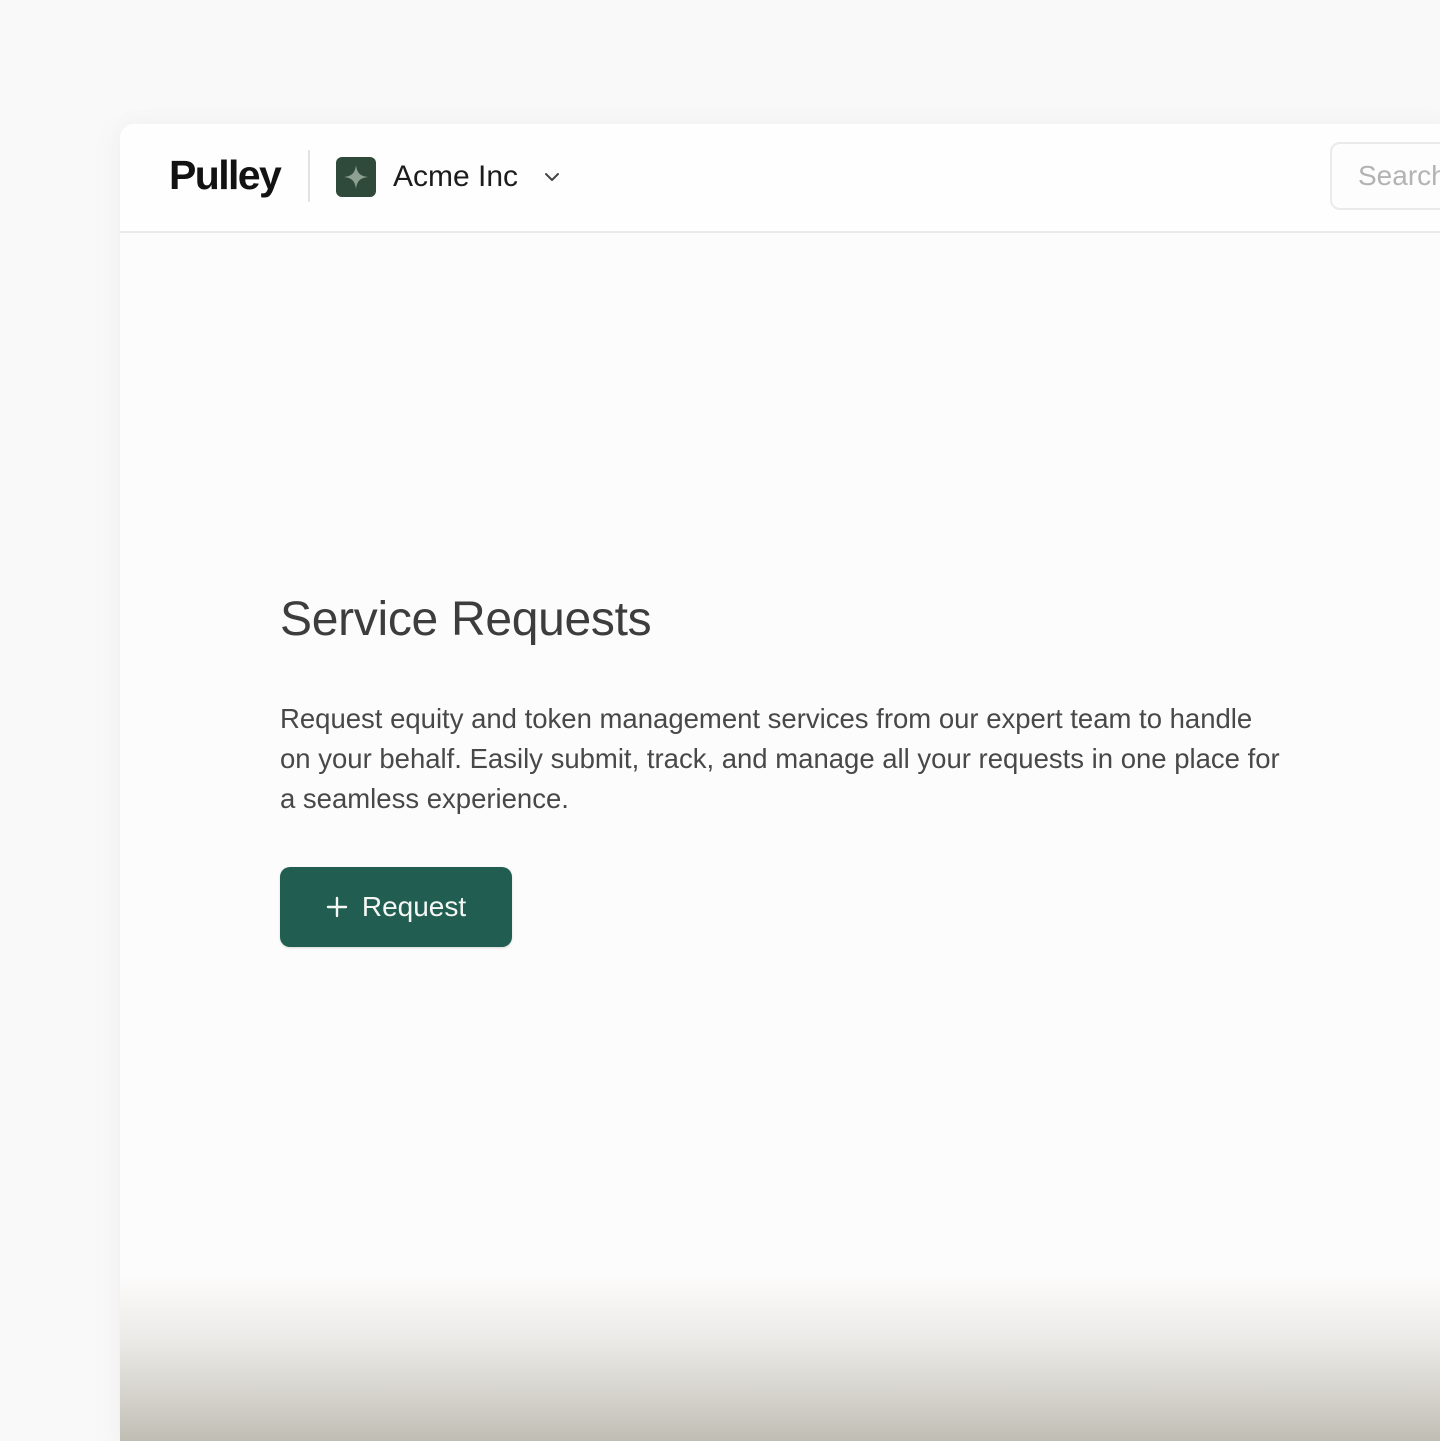 Image resolution: width=1440 pixels, height=1441 pixels. Describe the element at coordinates (1385, 176) in the screenshot. I see `search-input` at that location.